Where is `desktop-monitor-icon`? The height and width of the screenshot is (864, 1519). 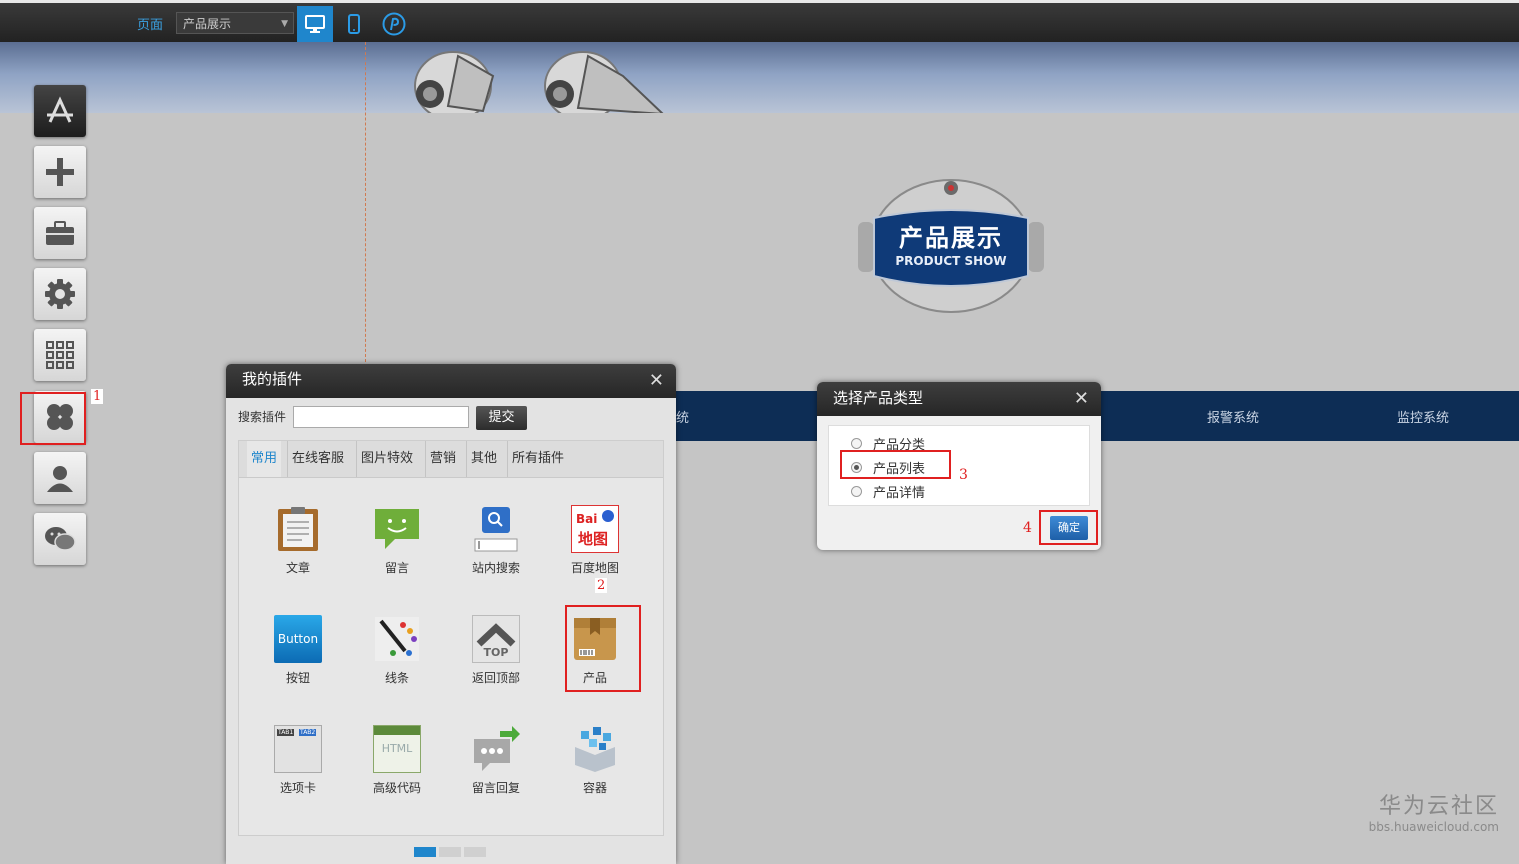
desktop-monitor-icon is located at coordinates (315, 24).